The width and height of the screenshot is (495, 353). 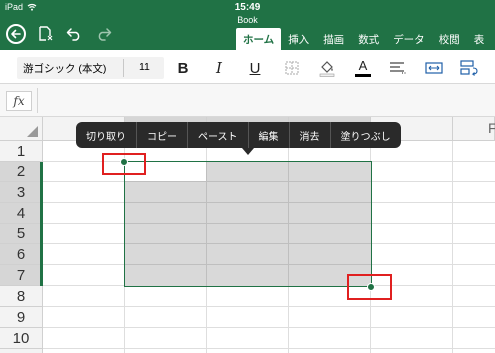 What do you see at coordinates (247, 20) in the screenshot?
I see `document-title: Book` at bounding box center [247, 20].